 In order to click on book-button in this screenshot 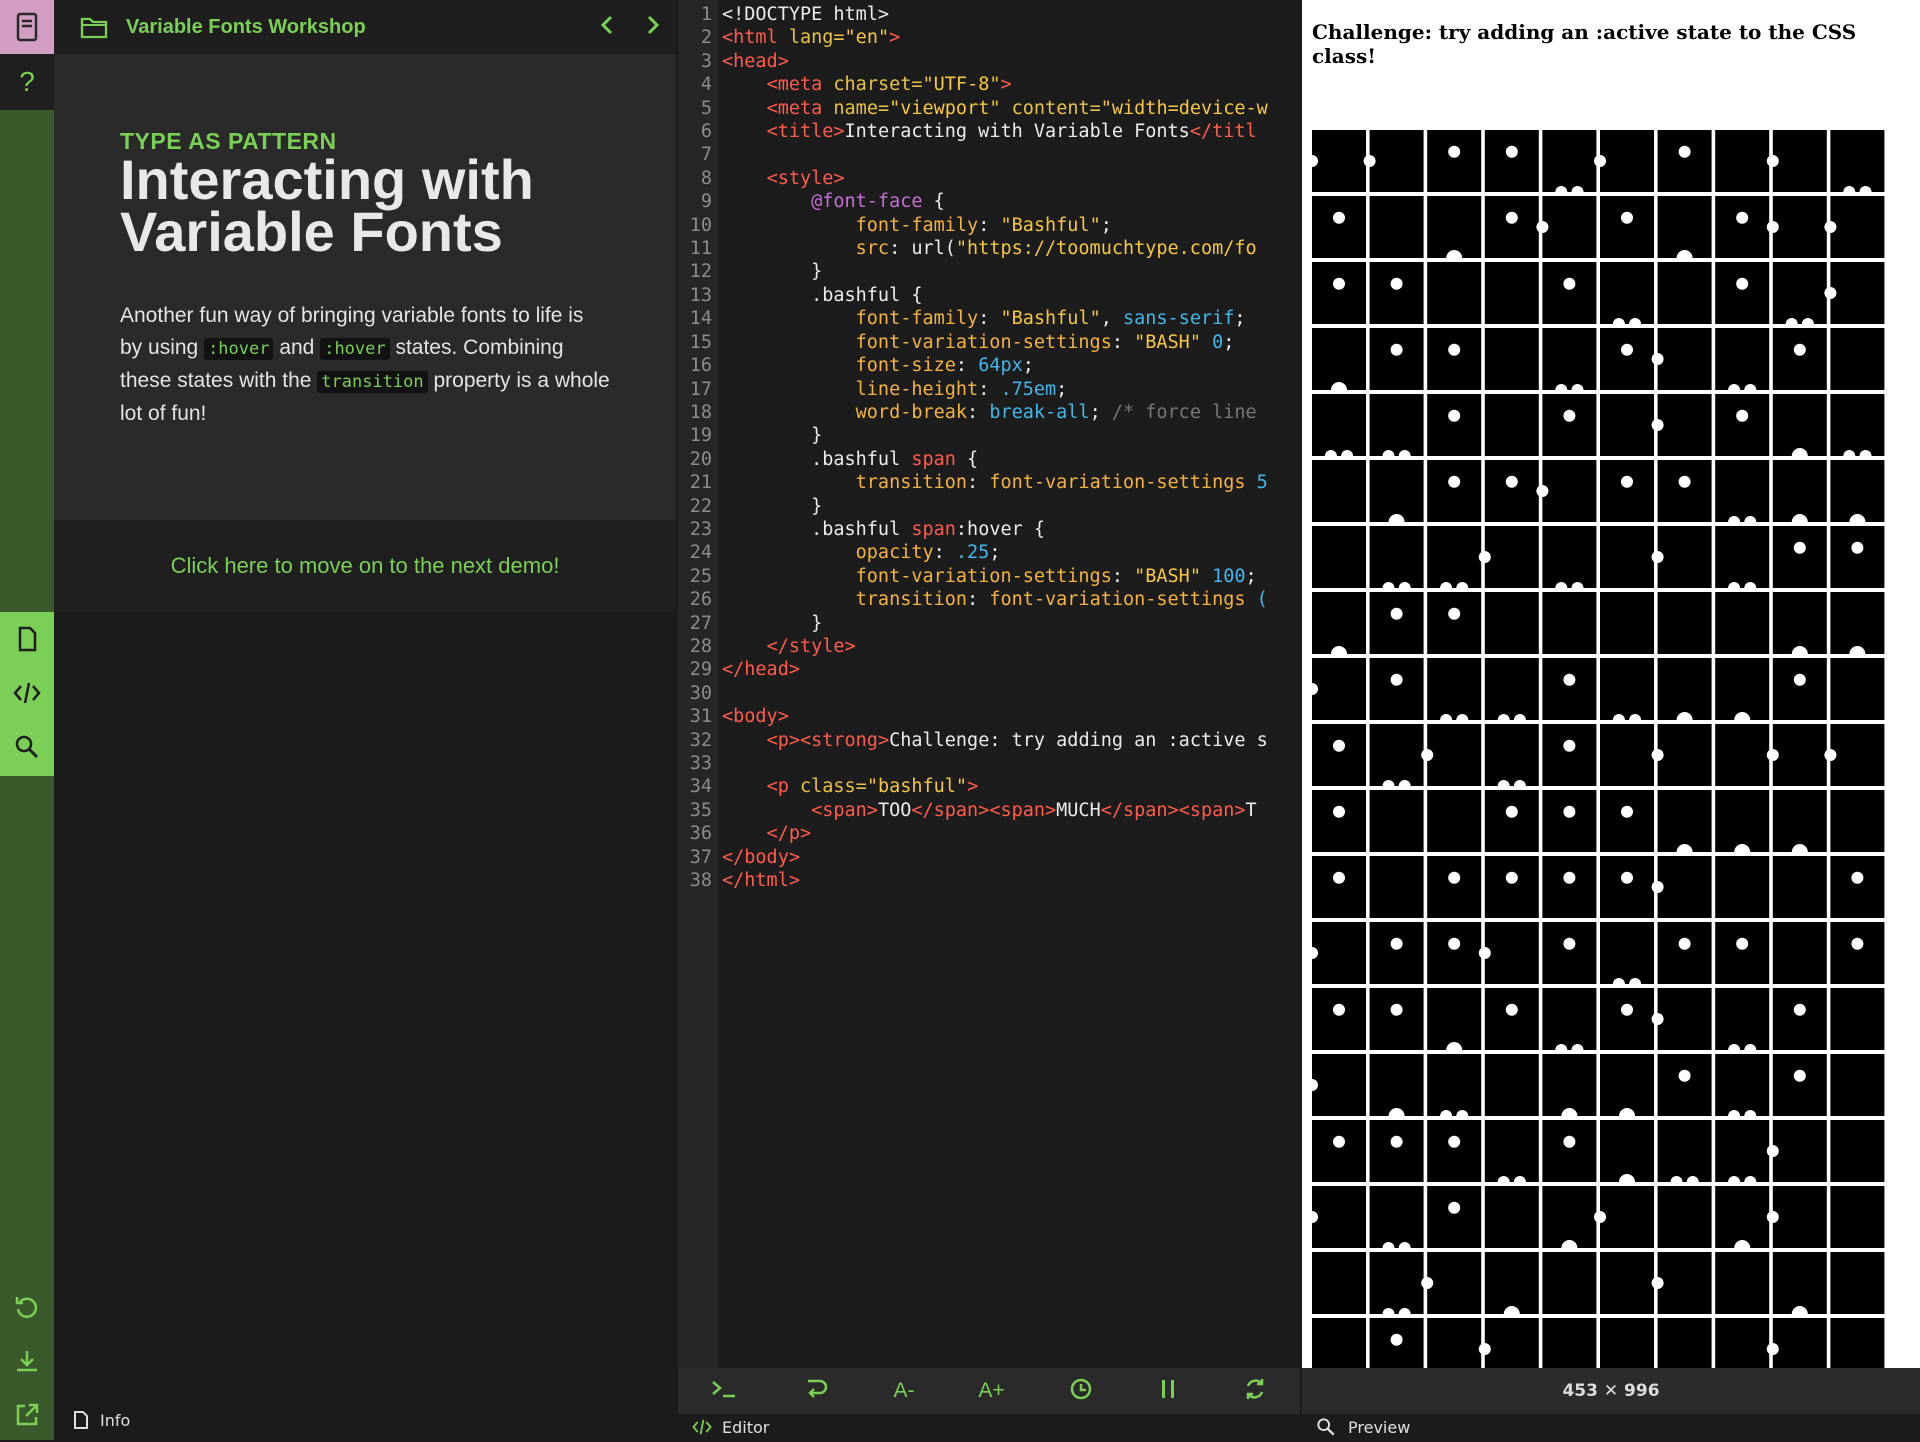, I will do `click(27, 27)`.